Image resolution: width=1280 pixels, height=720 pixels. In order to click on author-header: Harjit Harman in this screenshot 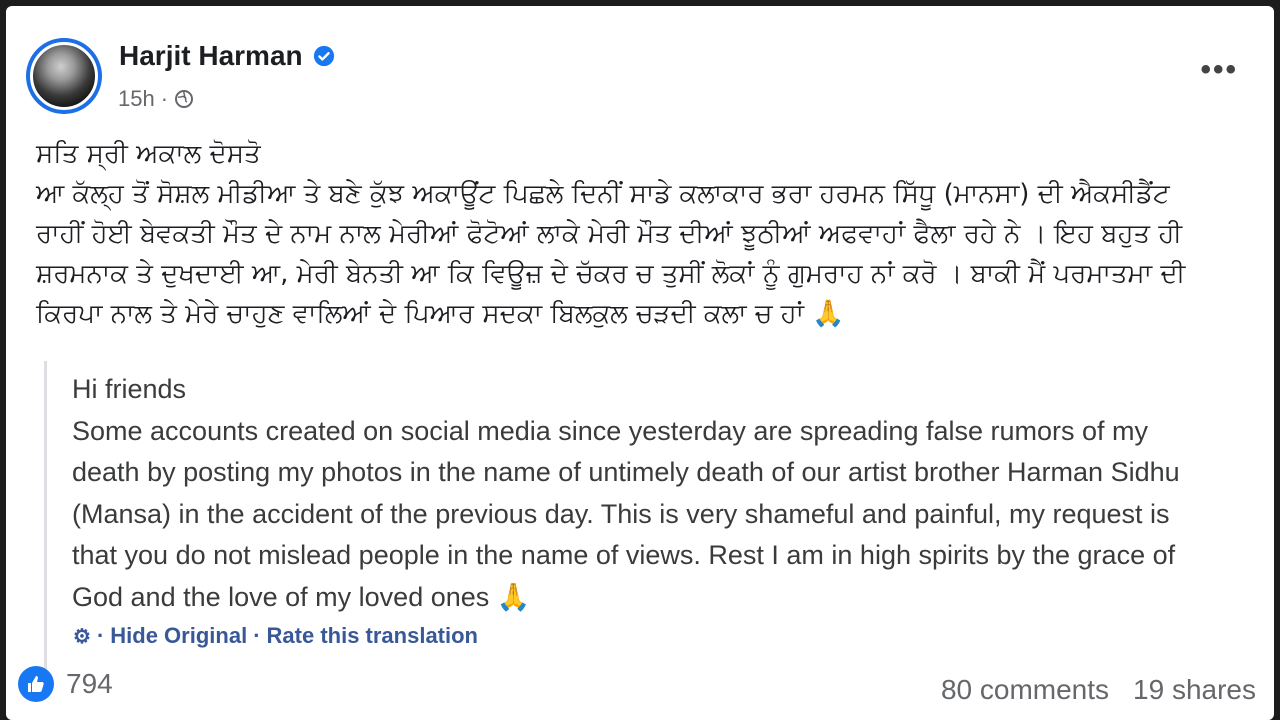, I will do `click(227, 56)`.